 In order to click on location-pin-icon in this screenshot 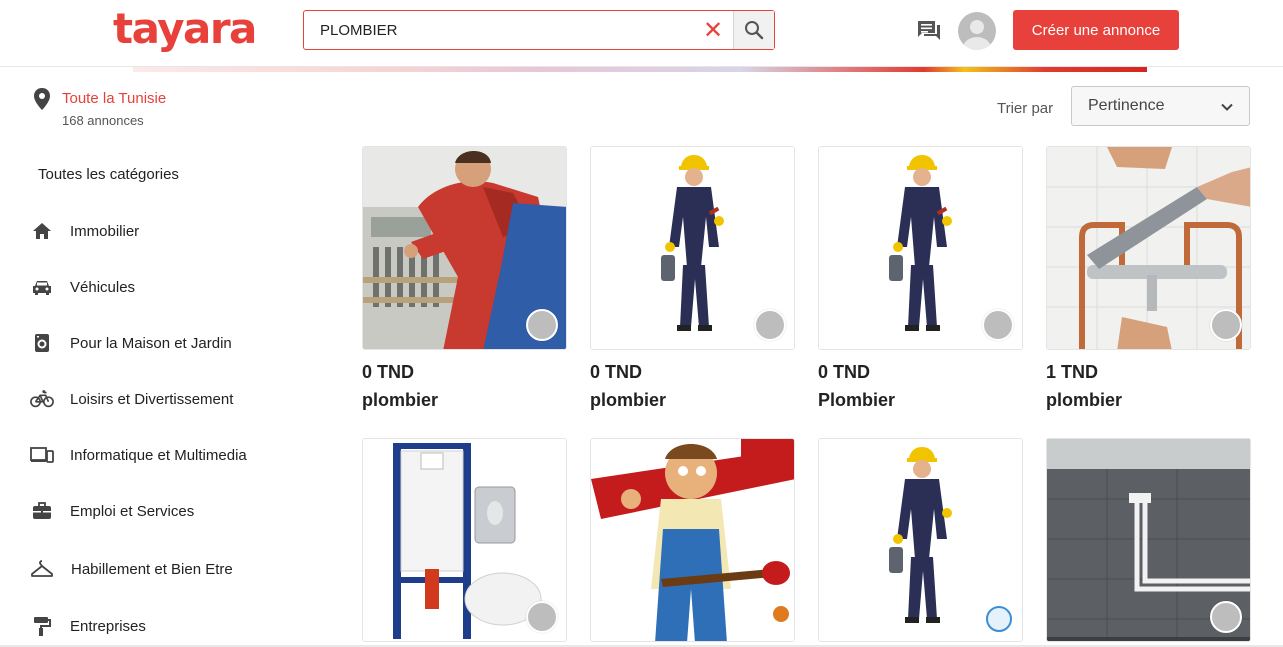, I will do `click(42, 99)`.